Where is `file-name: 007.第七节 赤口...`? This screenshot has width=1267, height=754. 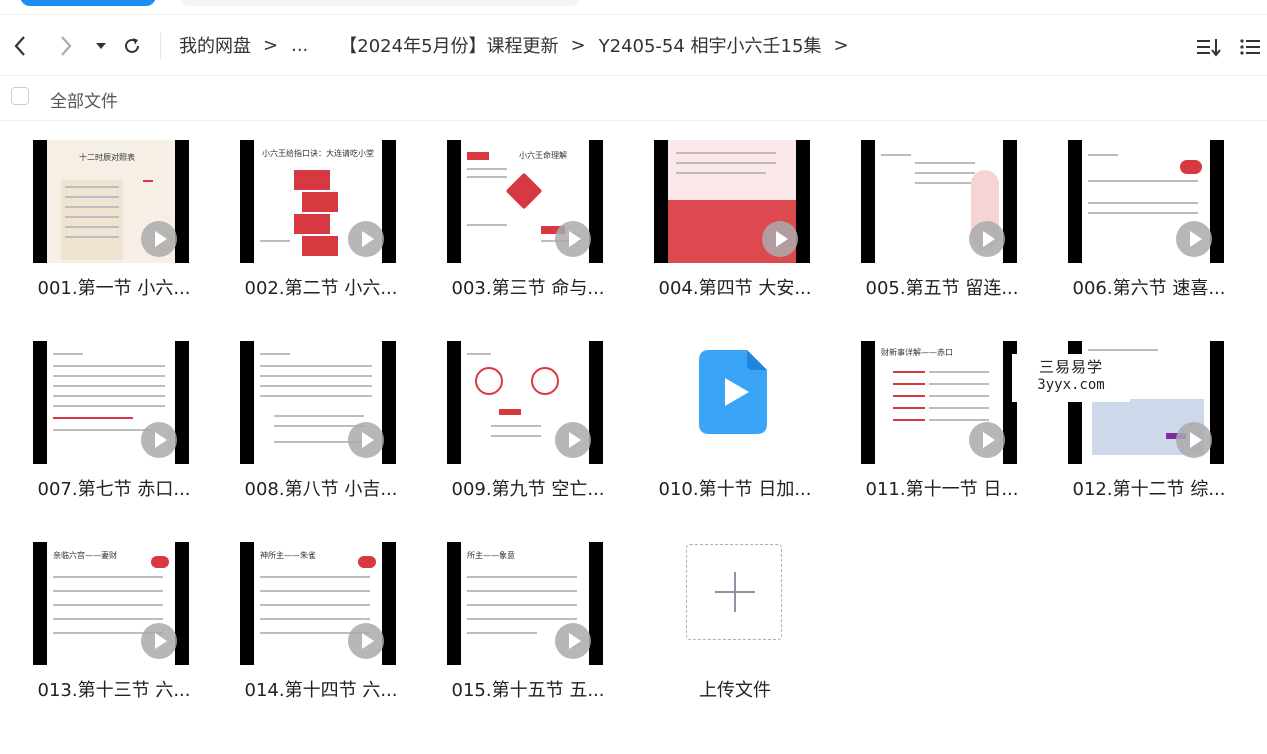 file-name: 007.第七节 赤口... is located at coordinates (114, 489).